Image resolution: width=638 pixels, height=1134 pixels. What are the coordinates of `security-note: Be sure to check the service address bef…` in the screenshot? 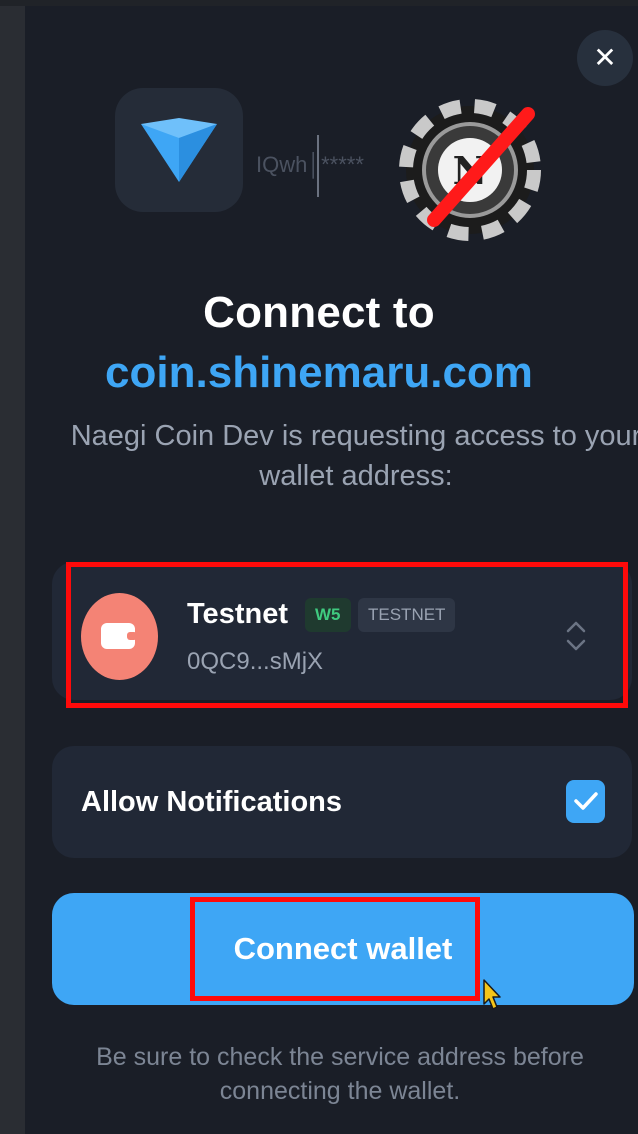 It's located at (340, 1074).